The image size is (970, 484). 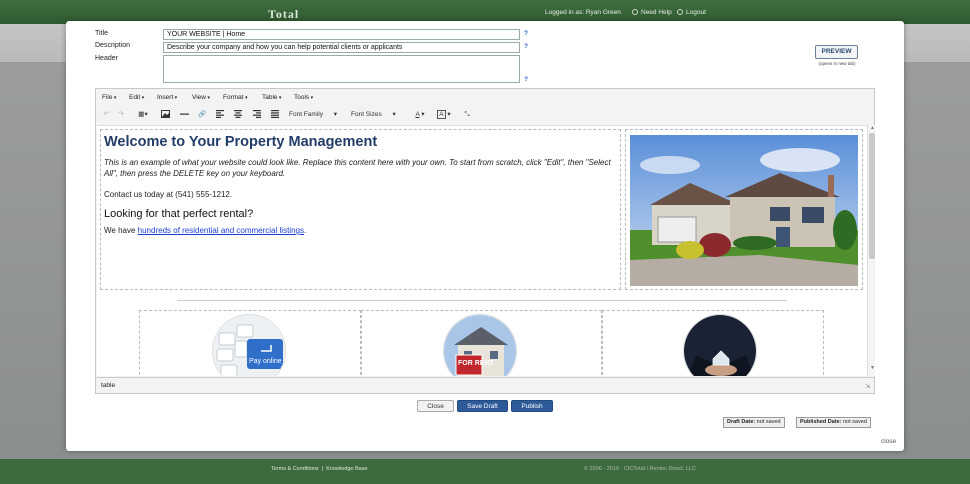 I want to click on editor-statusbar: table ⇲, so click(x=485, y=385).